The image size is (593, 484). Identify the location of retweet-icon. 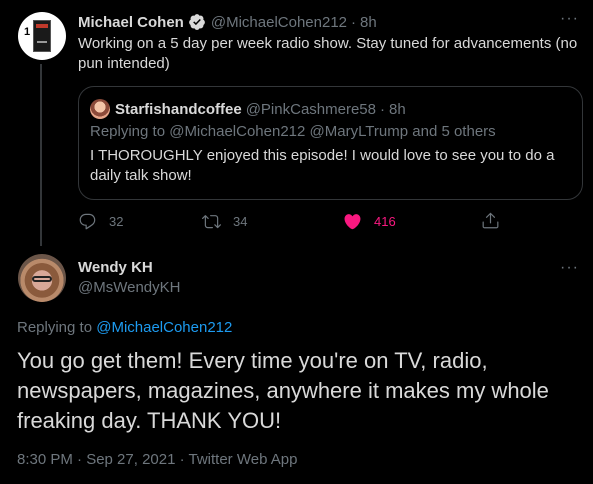
(211, 221).